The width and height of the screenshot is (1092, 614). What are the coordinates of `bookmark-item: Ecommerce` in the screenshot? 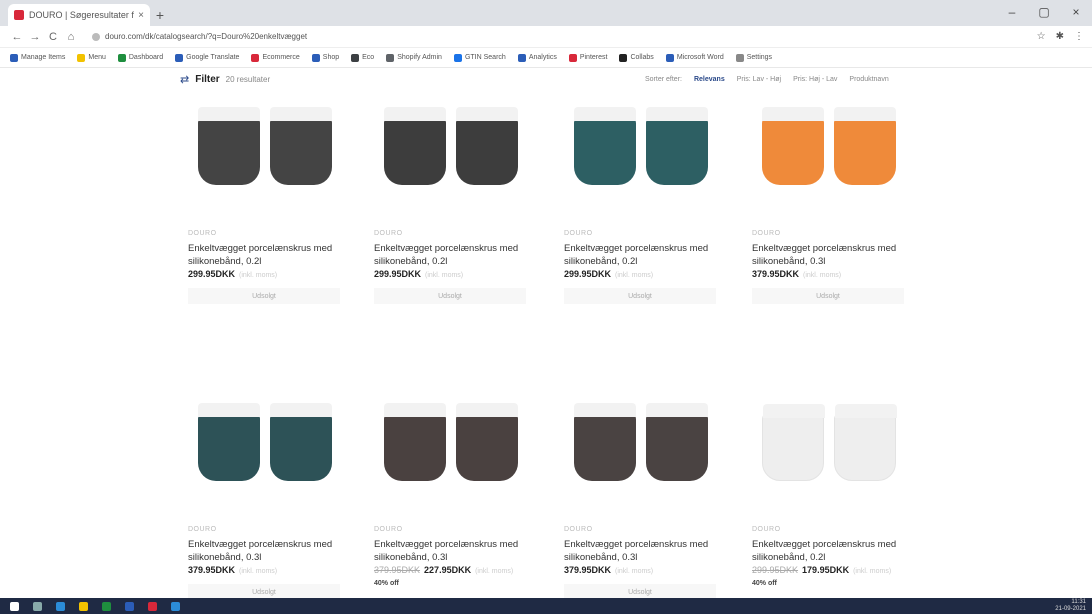 It's located at (275, 57).